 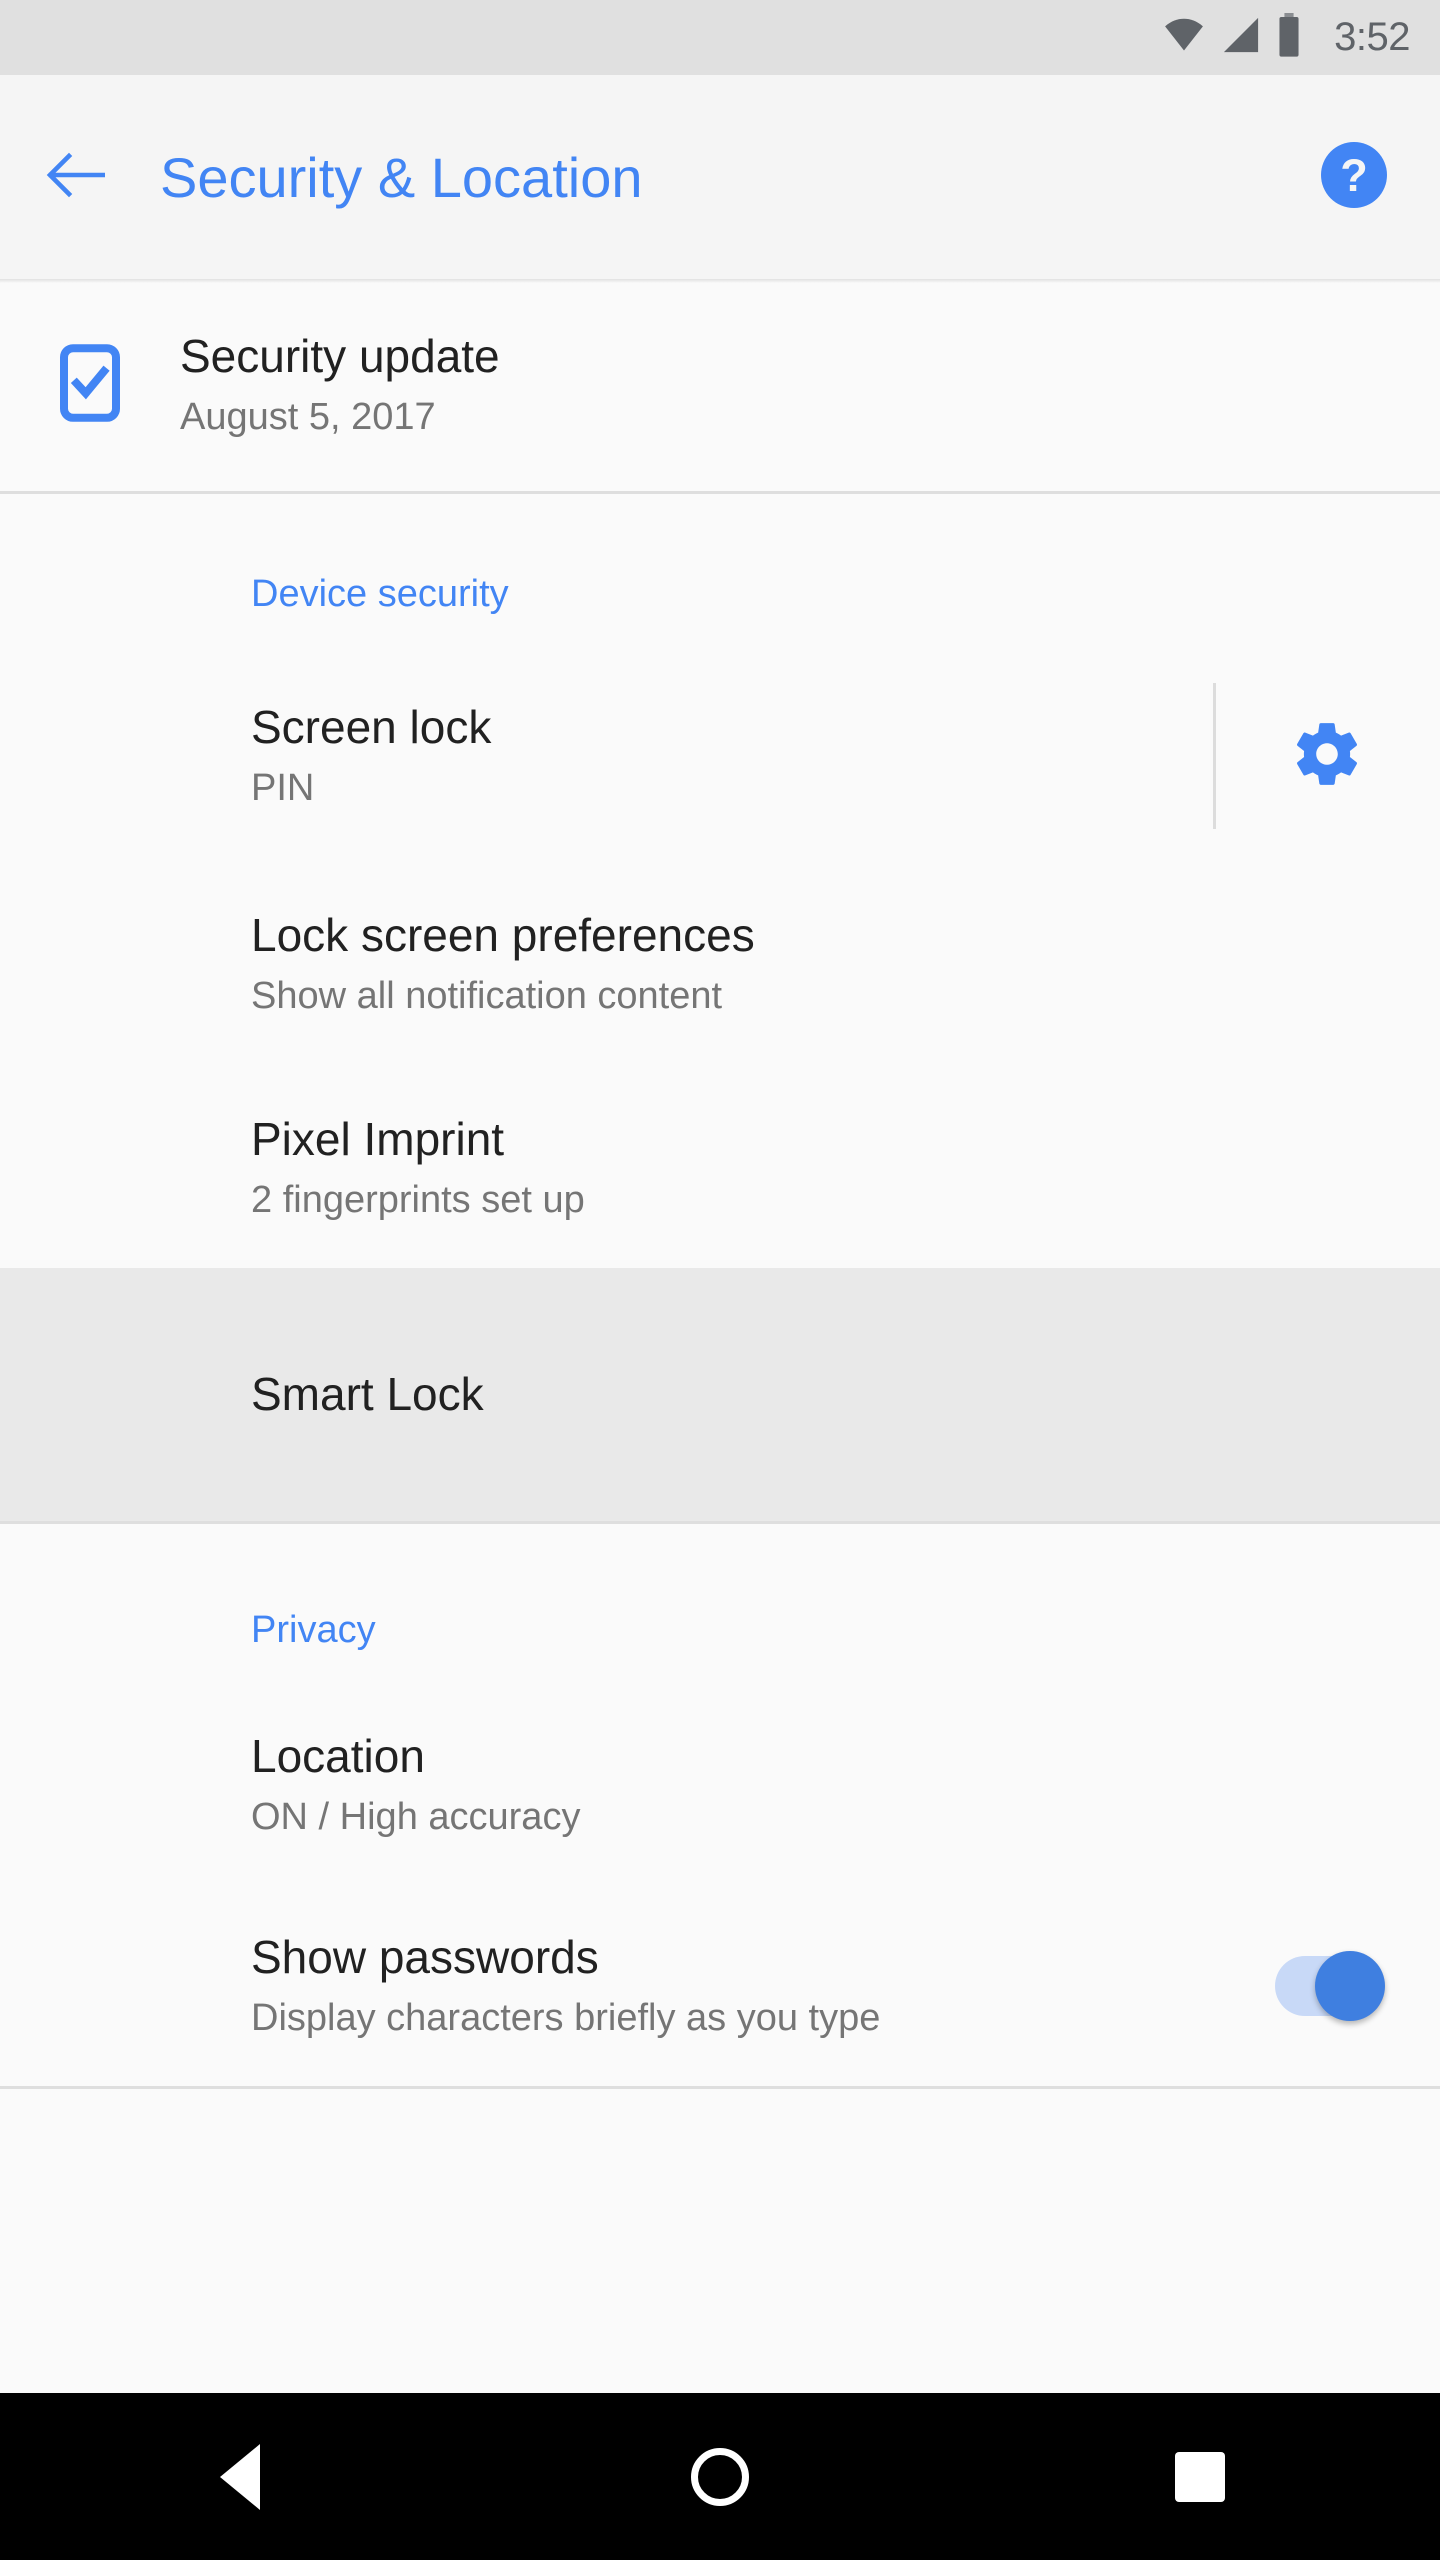 I want to click on list-item-screen-lock: Screen lock PIN, so click(x=720, y=756).